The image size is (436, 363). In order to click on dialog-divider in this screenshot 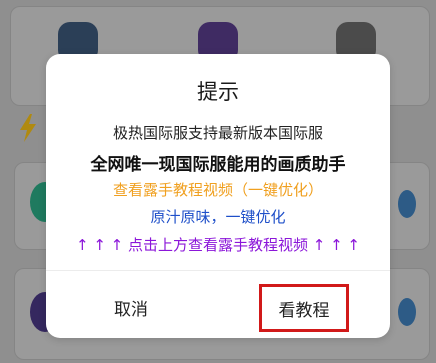, I will do `click(218, 270)`.